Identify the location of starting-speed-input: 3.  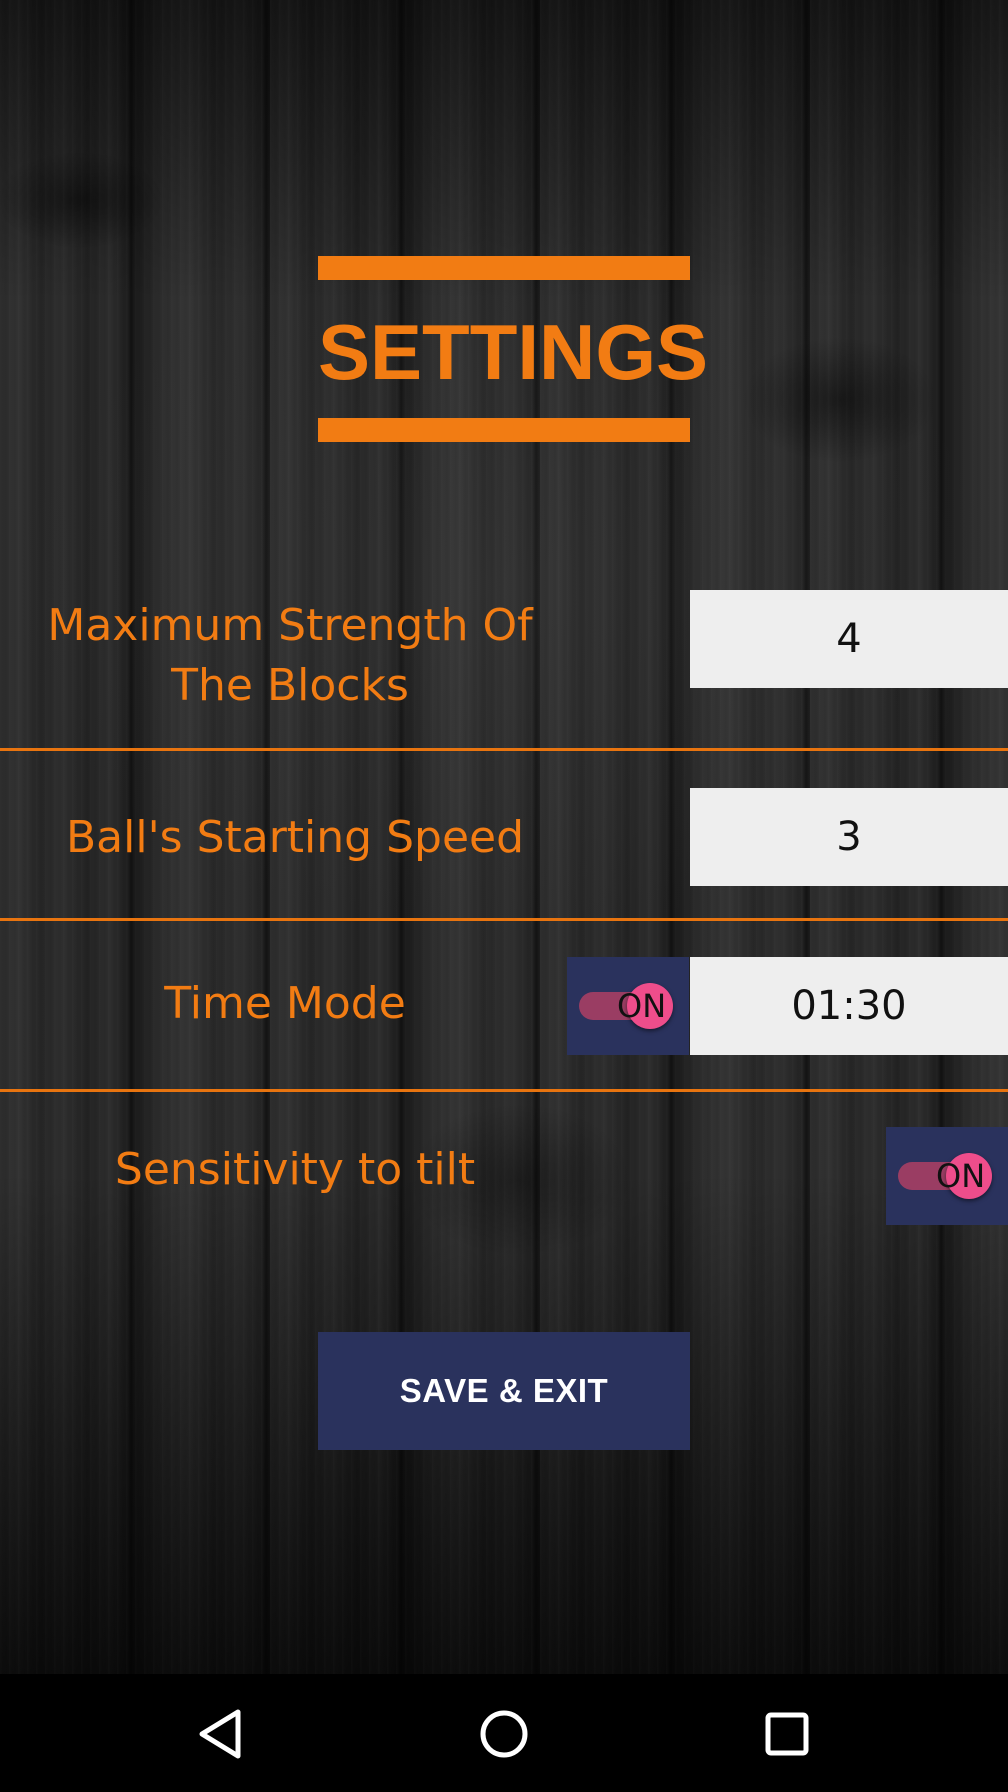
(849, 837).